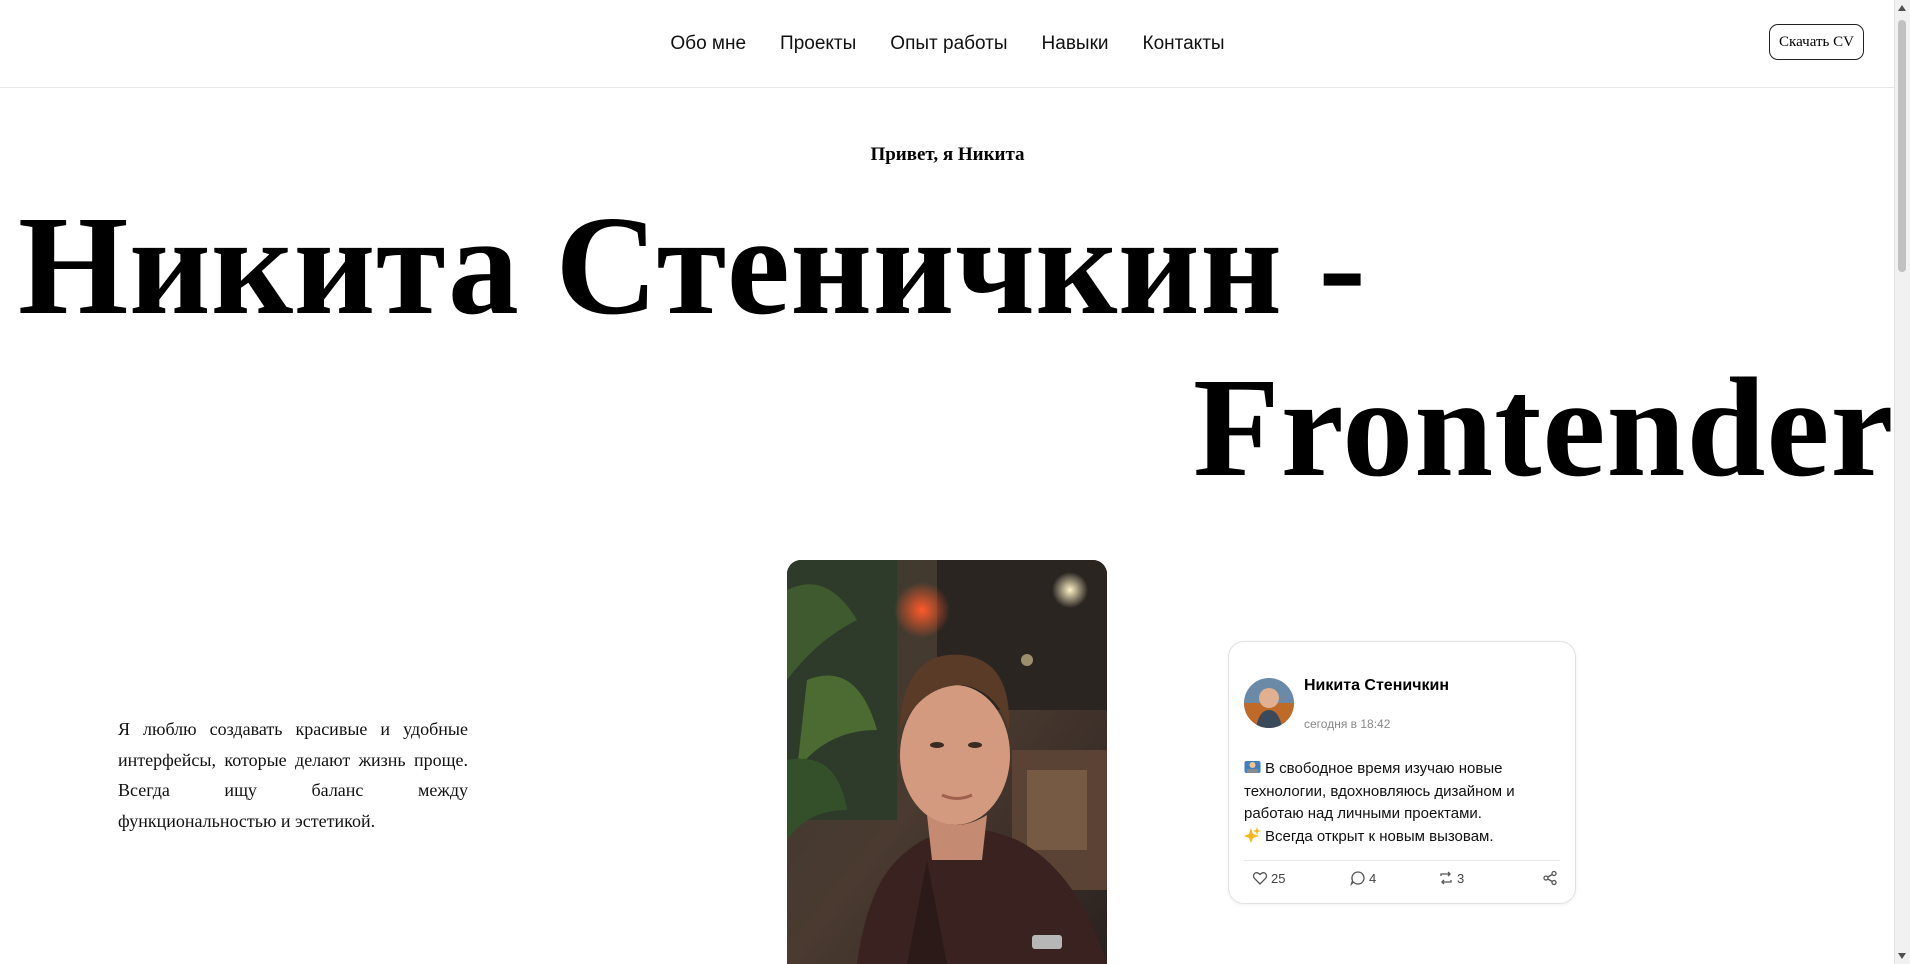 This screenshot has height=964, width=1910. I want to click on heart-icon, so click(1260, 878).